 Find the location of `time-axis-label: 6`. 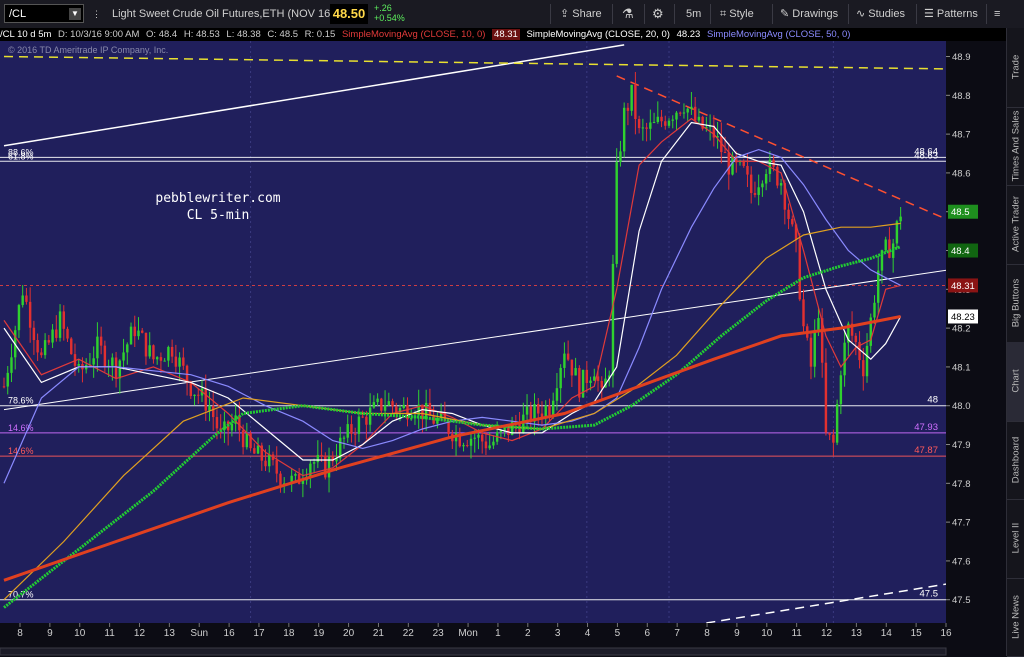

time-axis-label: 6 is located at coordinates (648, 633).